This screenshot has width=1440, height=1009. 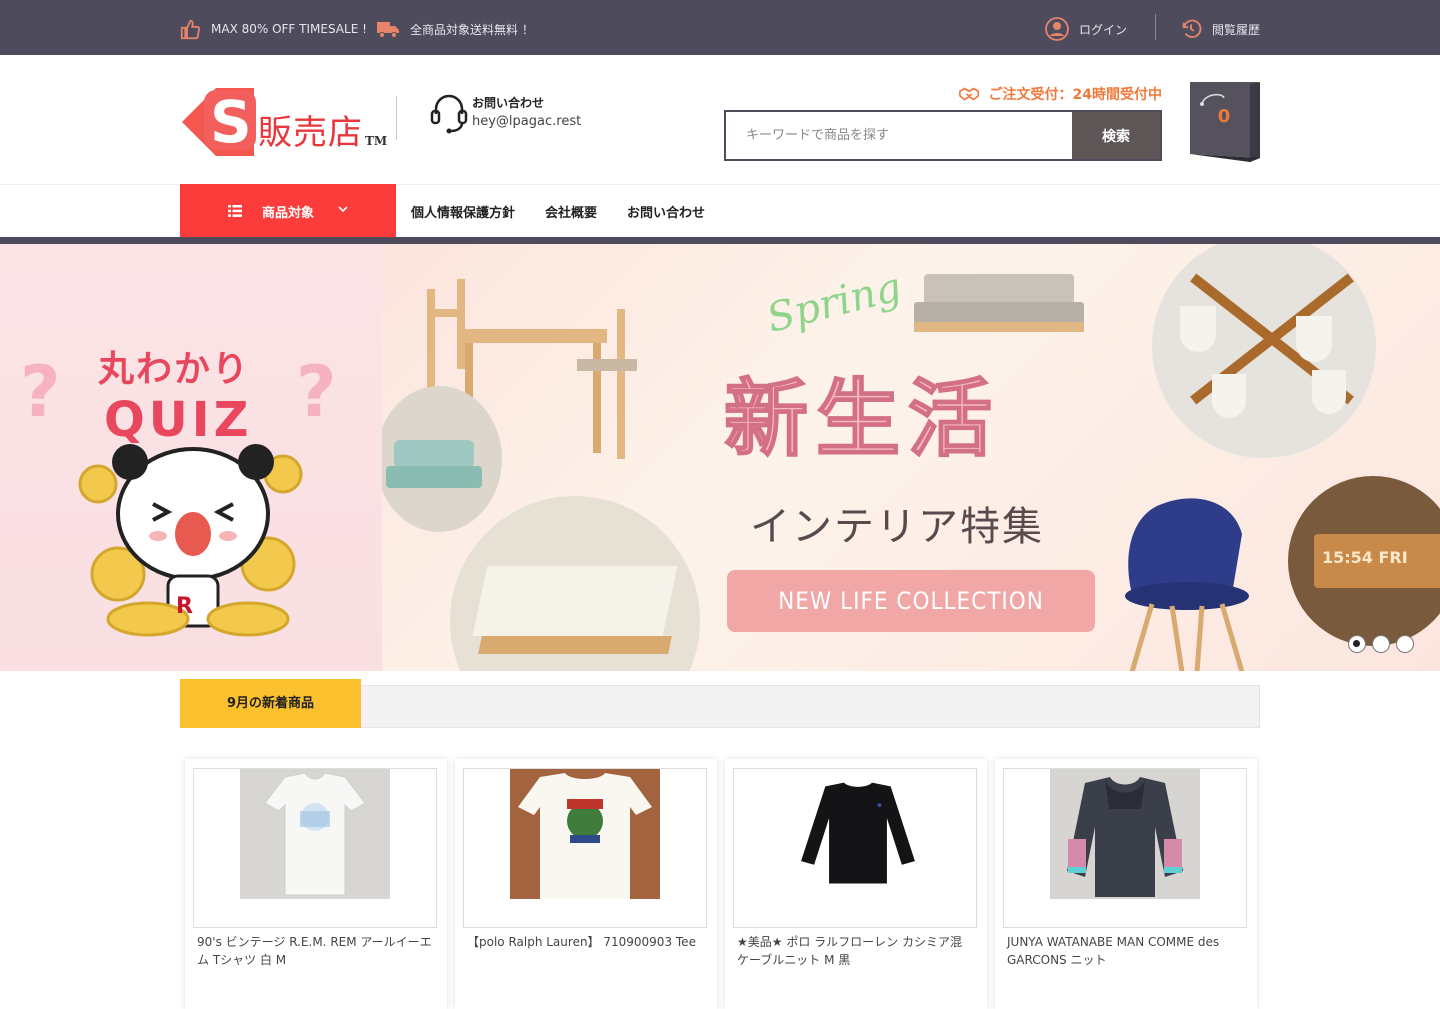 What do you see at coordinates (575, 583) in the screenshot?
I see `bed-image` at bounding box center [575, 583].